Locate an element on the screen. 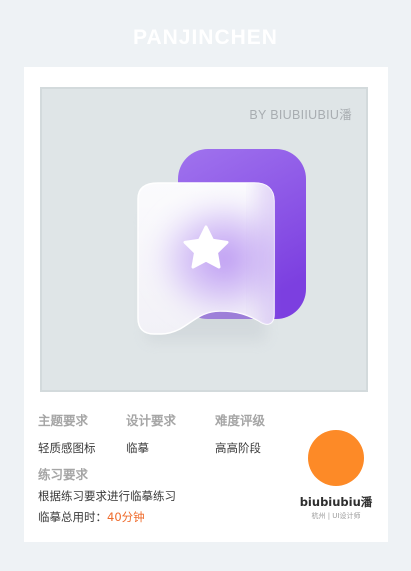 The height and width of the screenshot is (571, 411). profile-subtitle: 杭州 | UI设计师 is located at coordinates (336, 516).